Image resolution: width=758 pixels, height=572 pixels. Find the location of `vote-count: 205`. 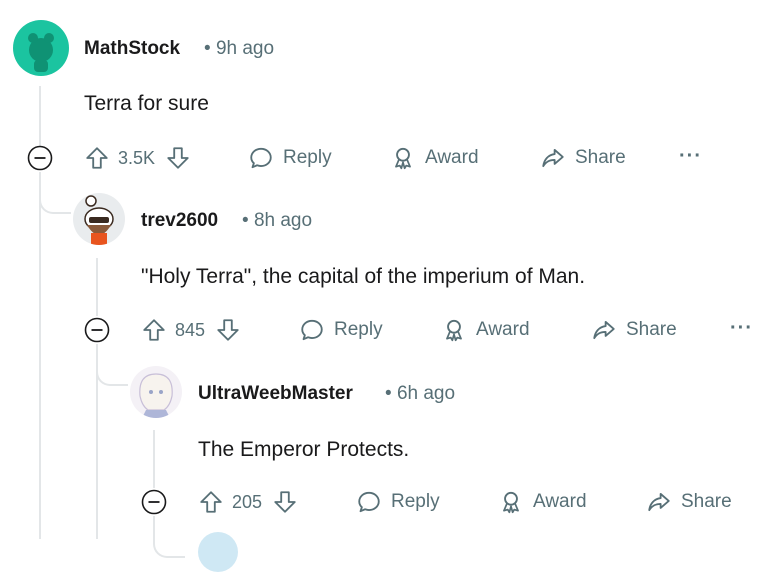

vote-count: 205 is located at coordinates (247, 501).